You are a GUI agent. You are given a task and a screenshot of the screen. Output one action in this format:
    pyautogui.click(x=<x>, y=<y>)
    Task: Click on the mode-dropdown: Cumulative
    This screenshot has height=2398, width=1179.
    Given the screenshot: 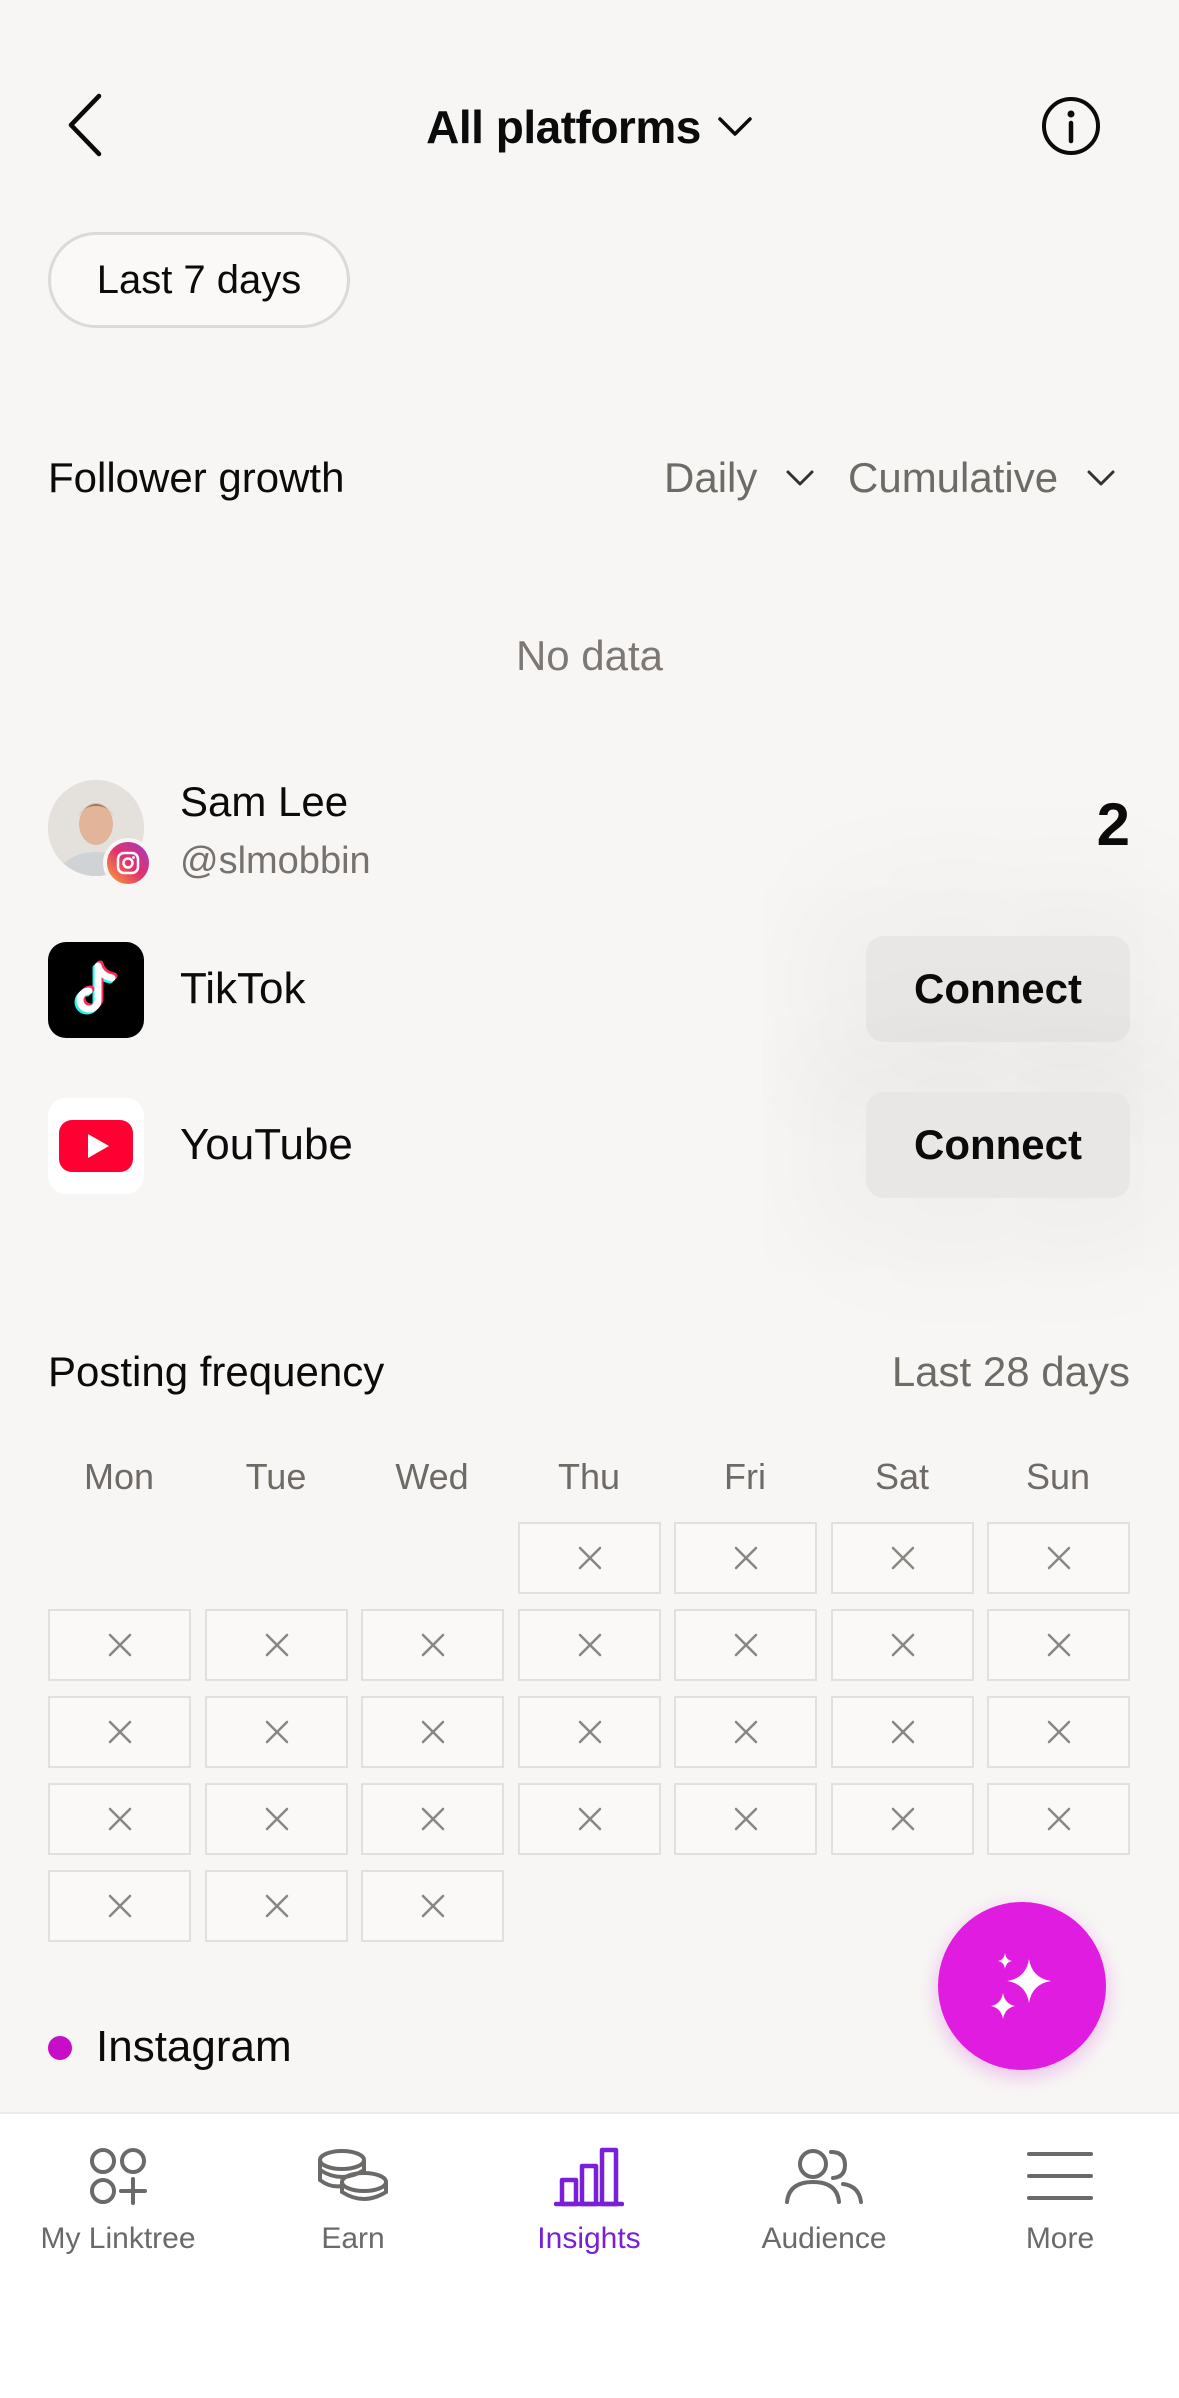 What is the action you would take?
    pyautogui.click(x=982, y=478)
    